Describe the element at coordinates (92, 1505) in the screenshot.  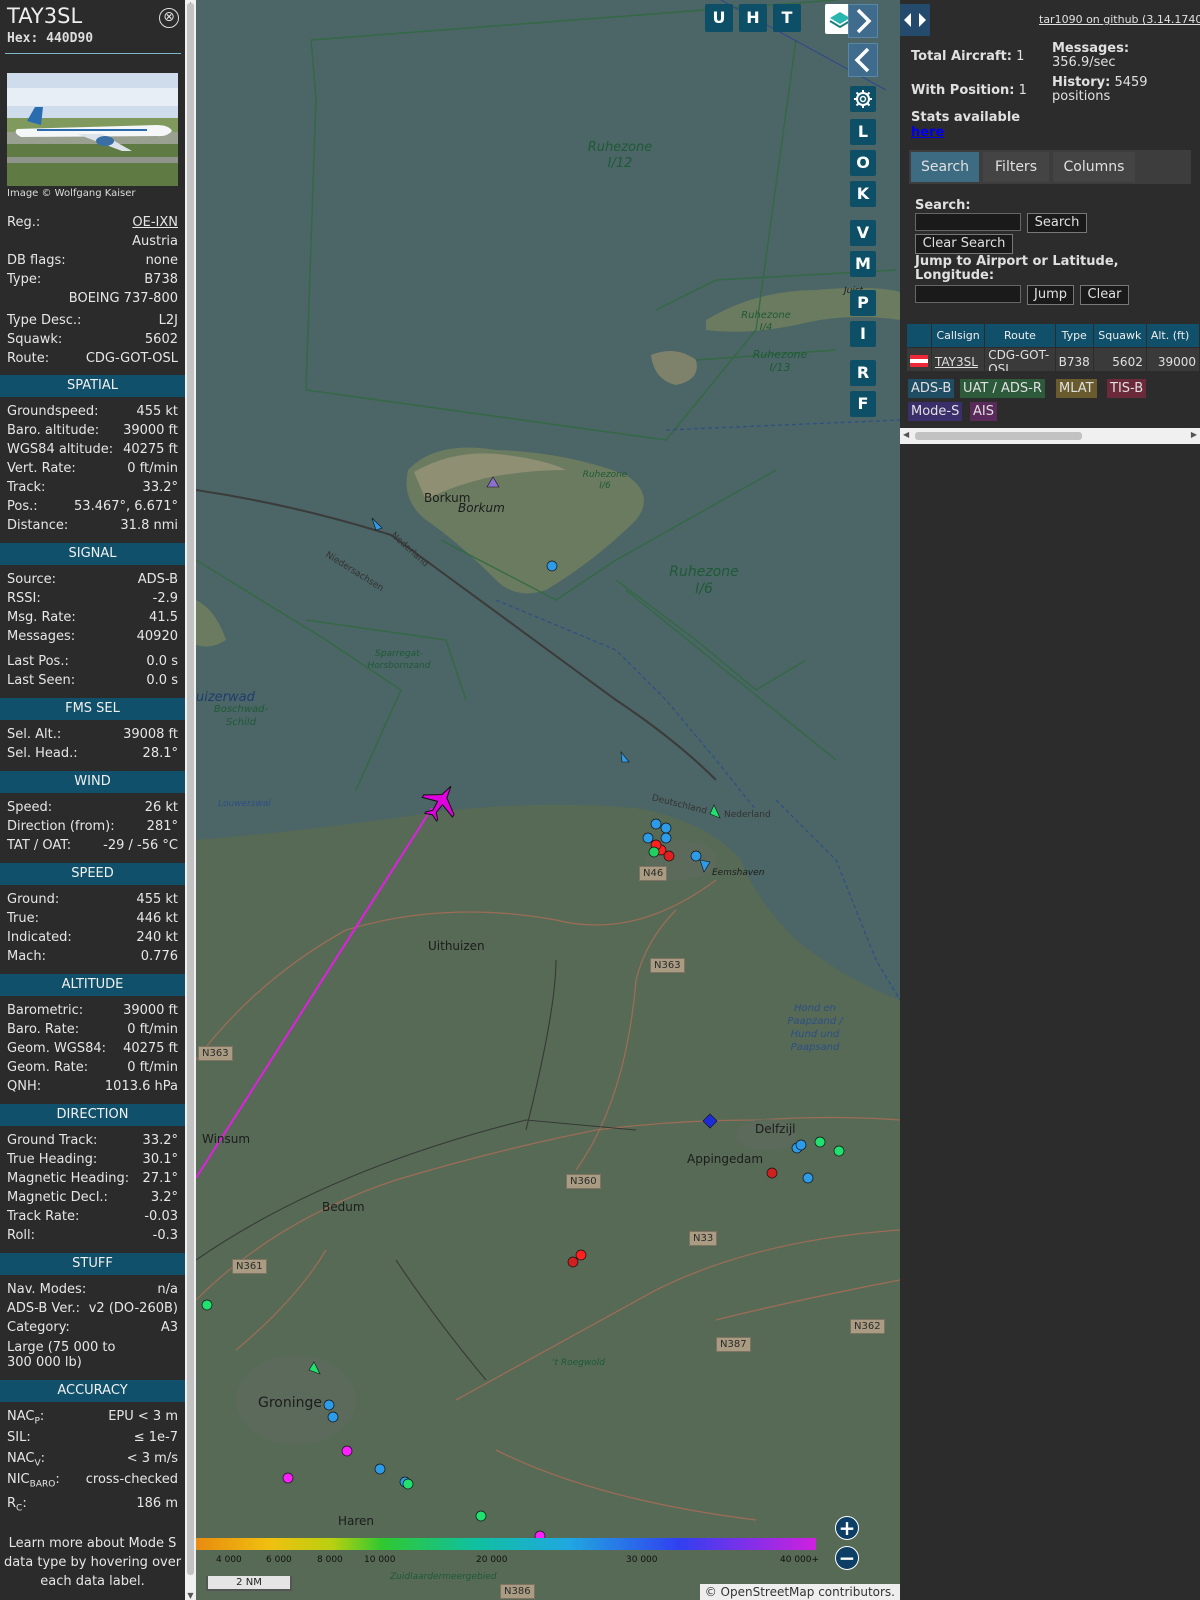
I see `accuracy-rc: RC: 186 m` at that location.